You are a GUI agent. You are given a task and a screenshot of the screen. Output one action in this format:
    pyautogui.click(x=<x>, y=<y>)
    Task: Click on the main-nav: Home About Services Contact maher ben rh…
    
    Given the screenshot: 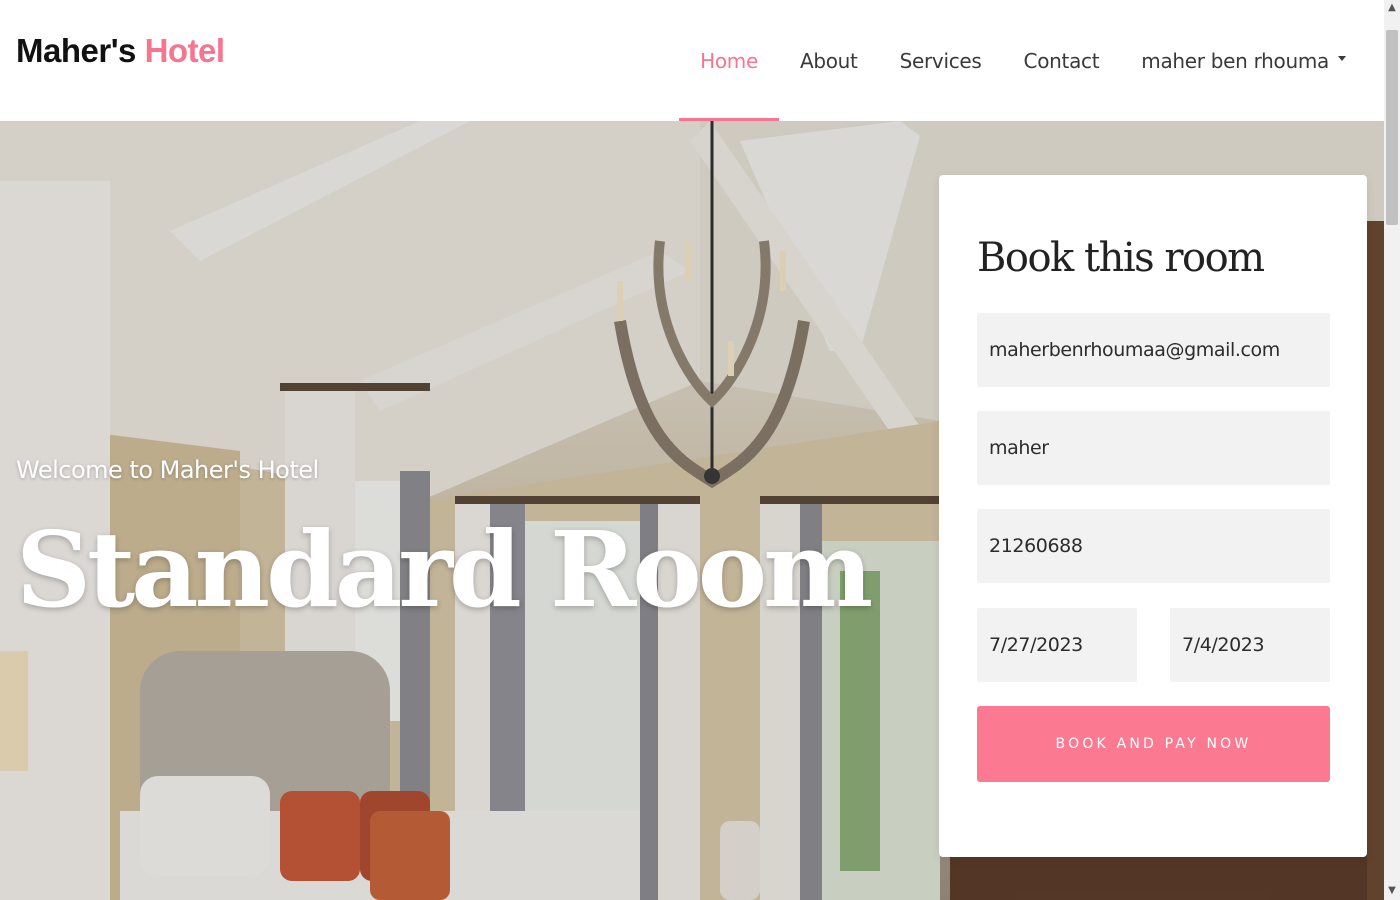 What is the action you would take?
    pyautogui.click(x=1031, y=60)
    